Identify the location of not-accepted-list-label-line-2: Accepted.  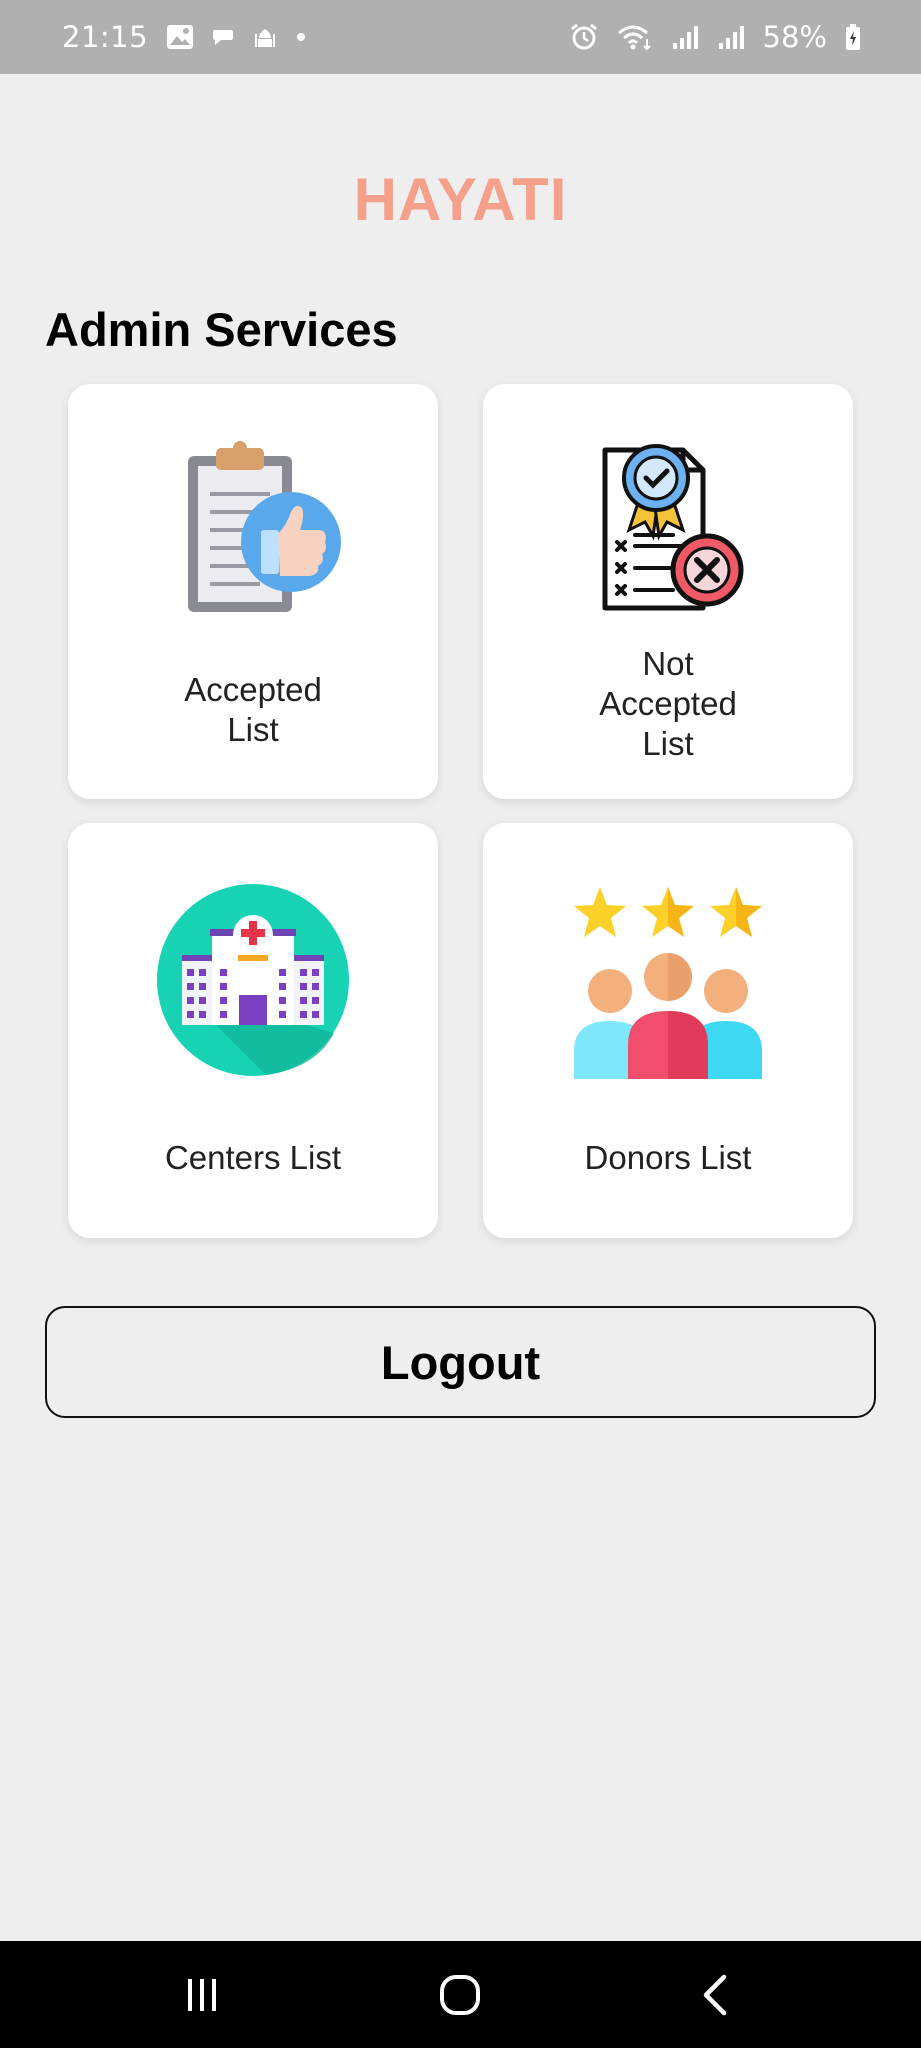
(668, 703).